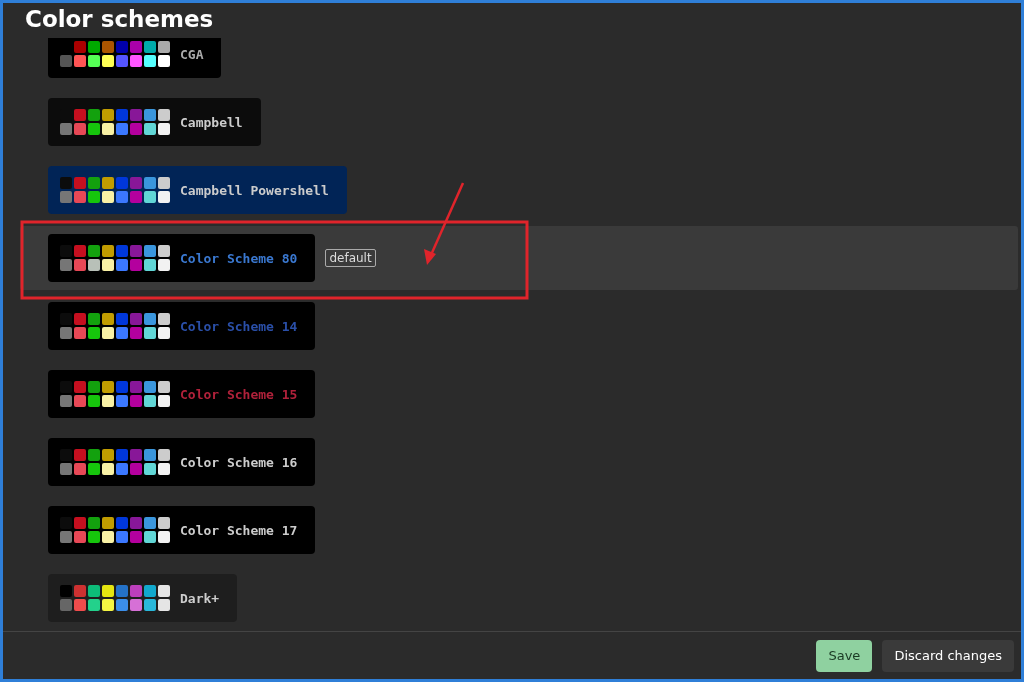 The height and width of the screenshot is (682, 1024). What do you see at coordinates (239, 258) in the screenshot?
I see `scheme-name: Color Scheme 80` at bounding box center [239, 258].